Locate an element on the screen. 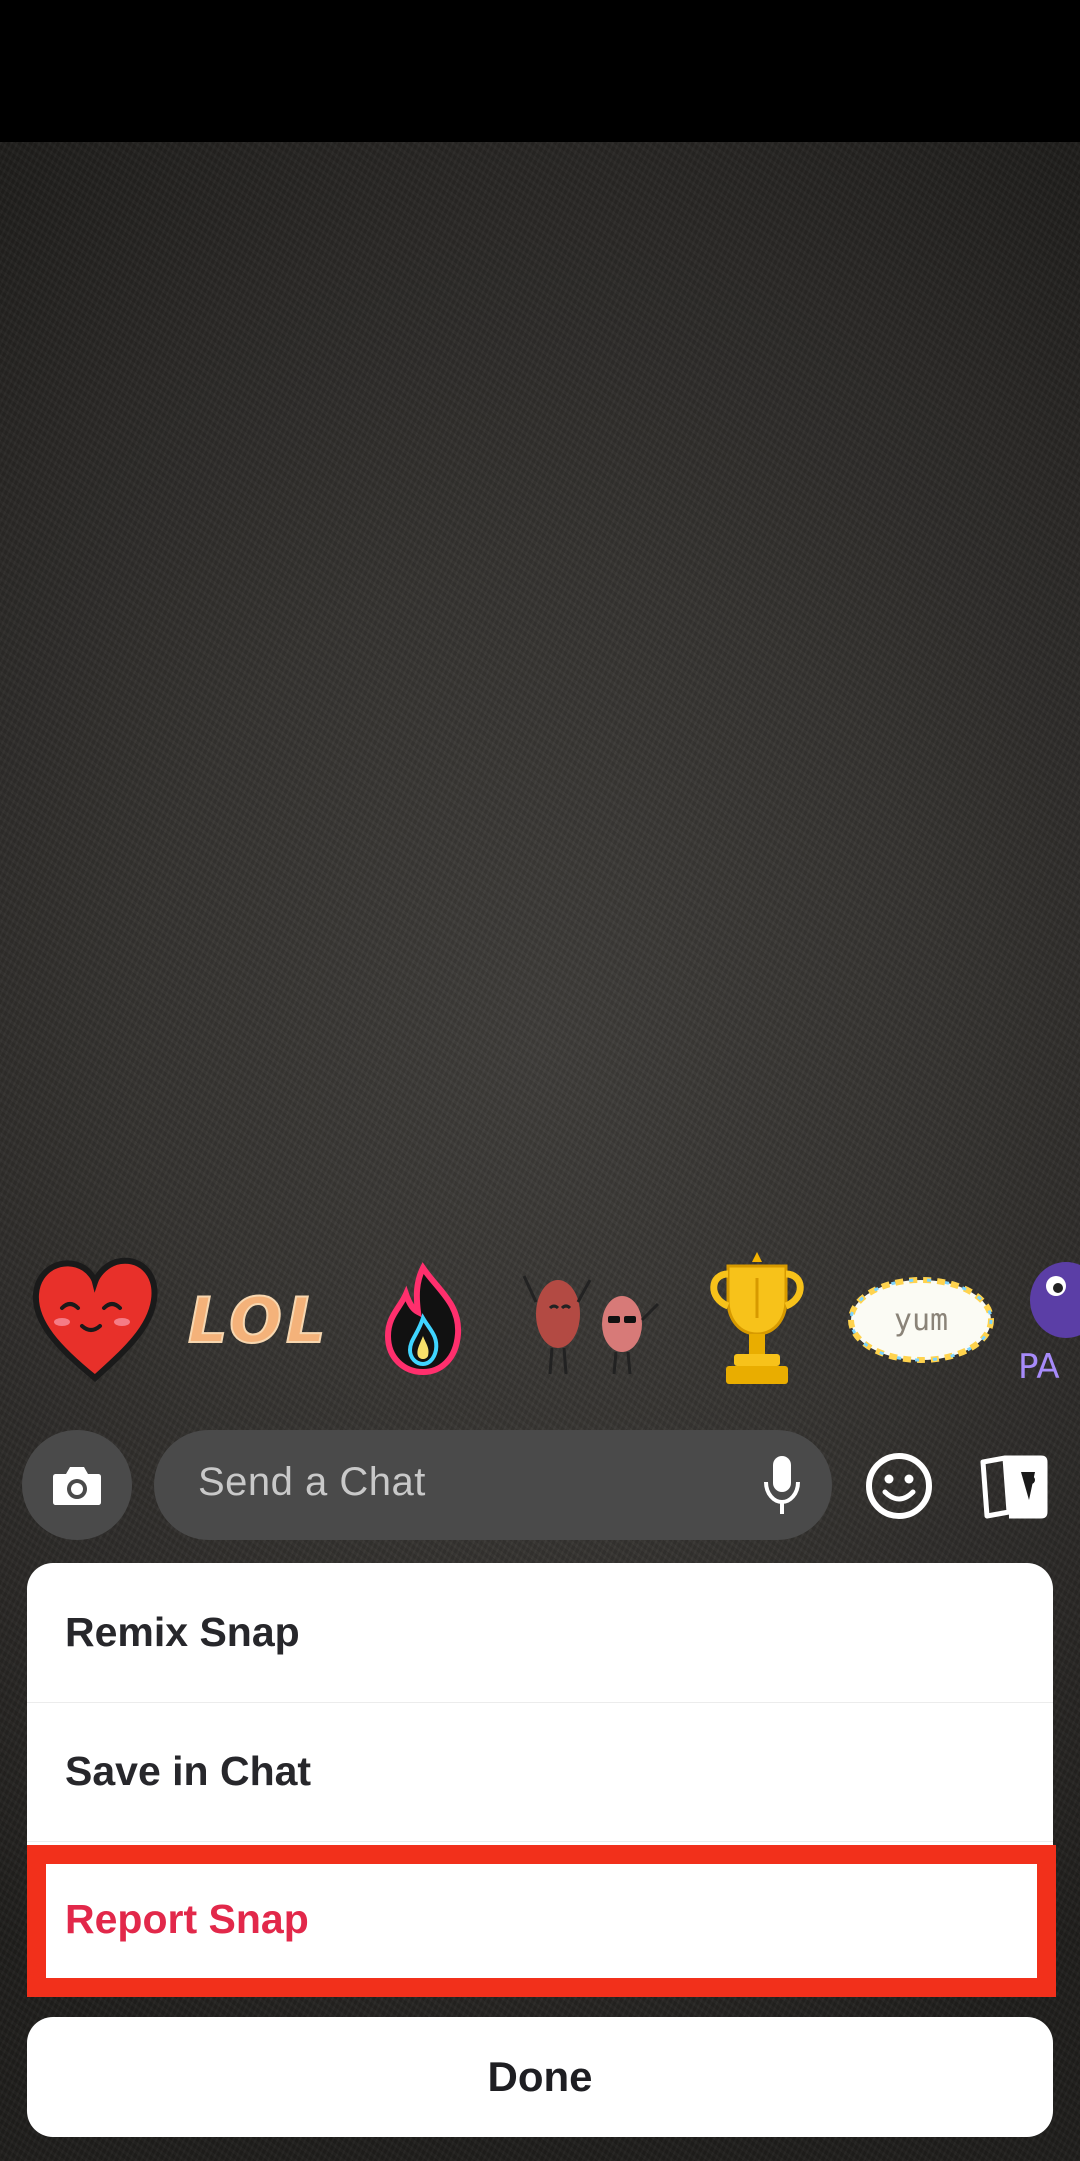  microphone-icon is located at coordinates (782, 1485).